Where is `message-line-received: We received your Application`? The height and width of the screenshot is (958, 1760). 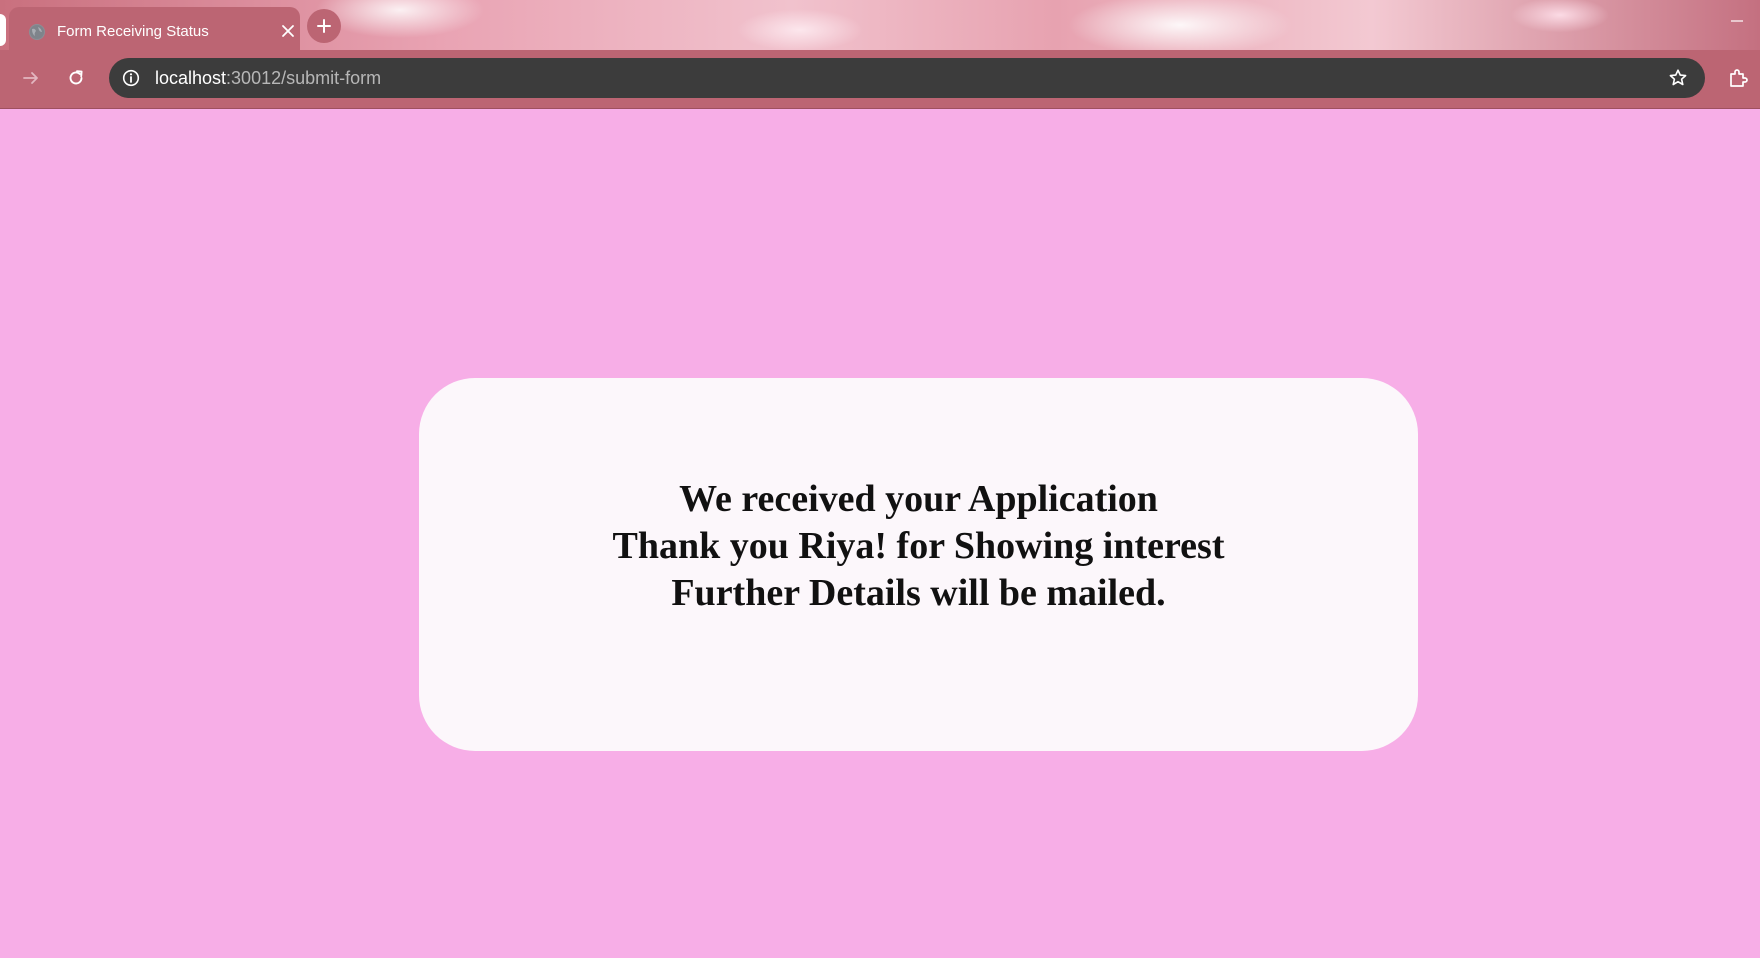 message-line-received: We received your Application is located at coordinates (918, 499).